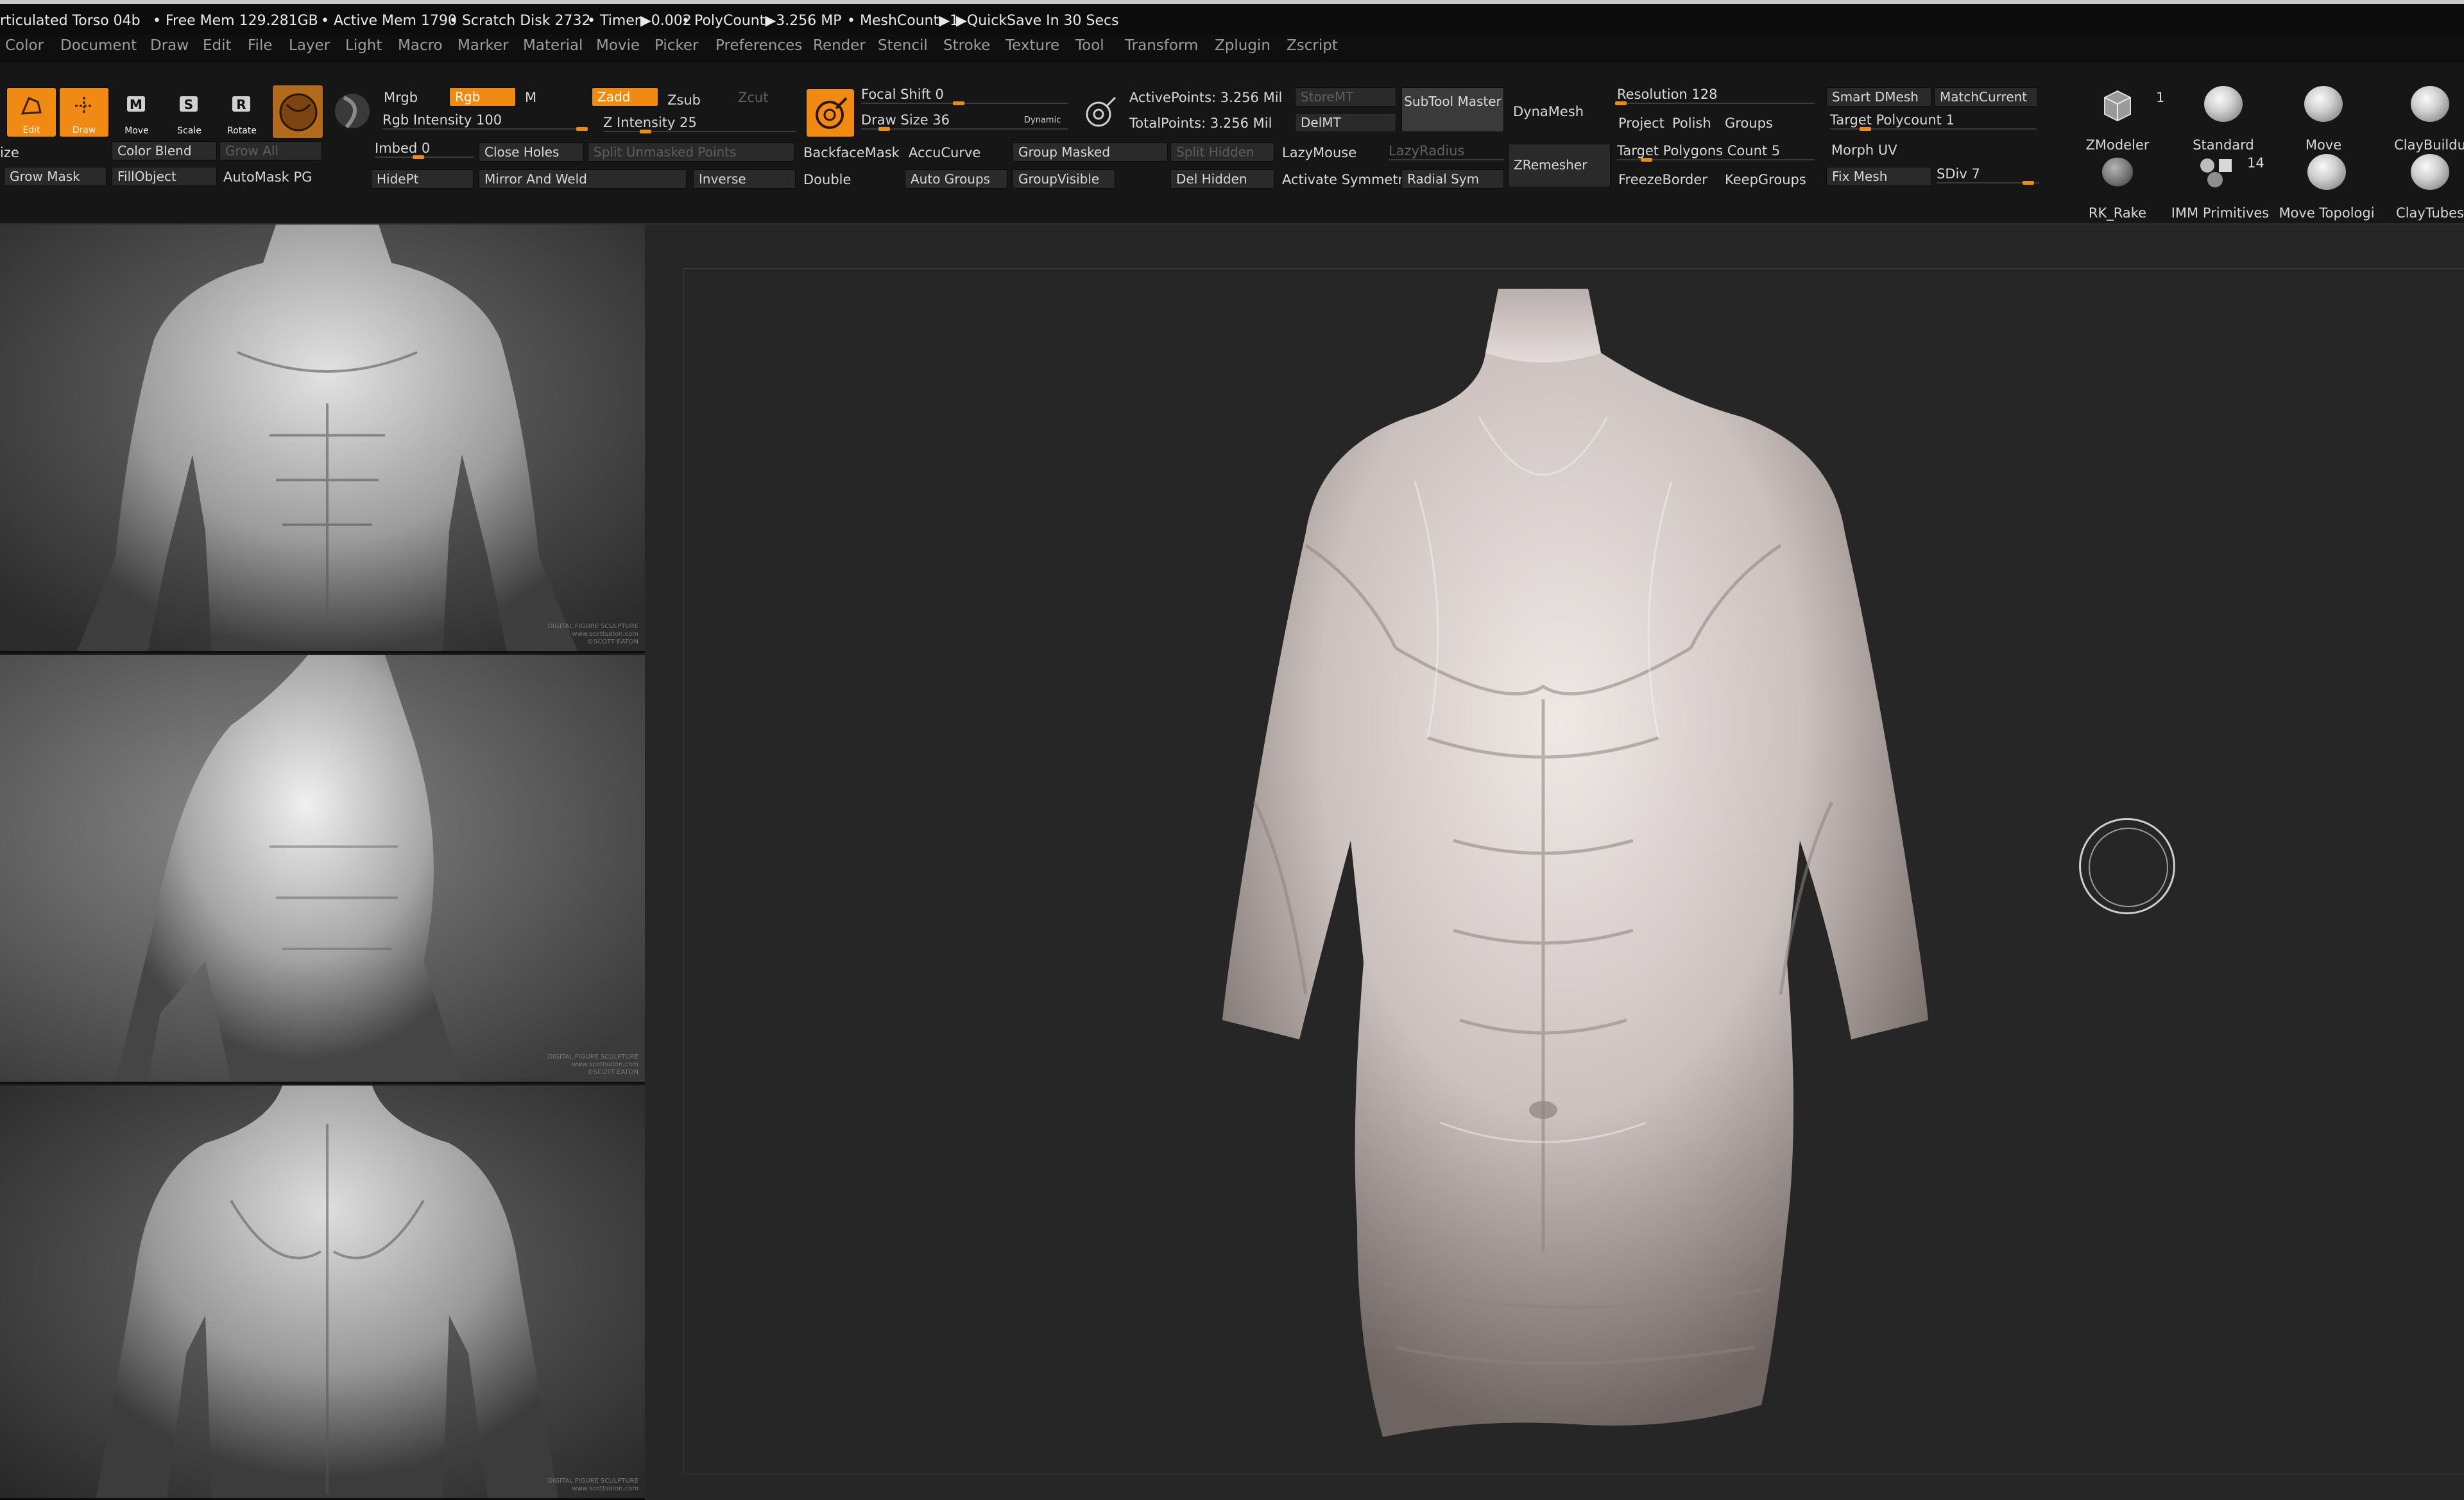  I want to click on menu-zplugin: Zplugin, so click(1243, 45).